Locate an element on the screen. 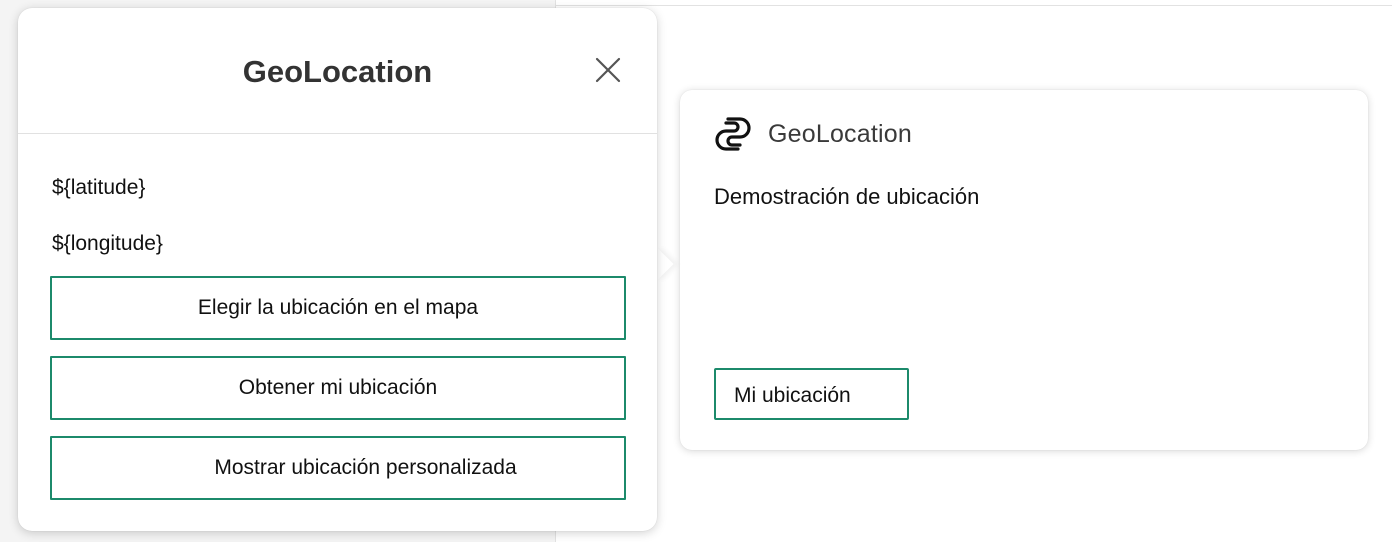  dialog-header: GeoLocation is located at coordinates (337, 71).